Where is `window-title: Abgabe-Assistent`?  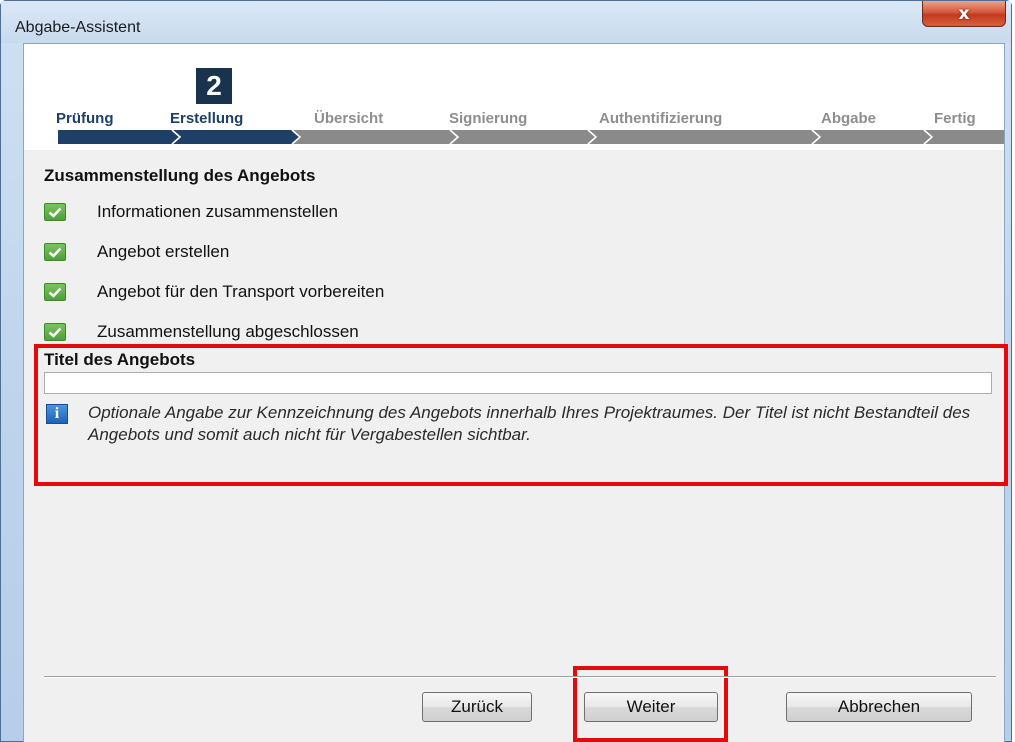 window-title: Abgabe-Assistent is located at coordinates (78, 27).